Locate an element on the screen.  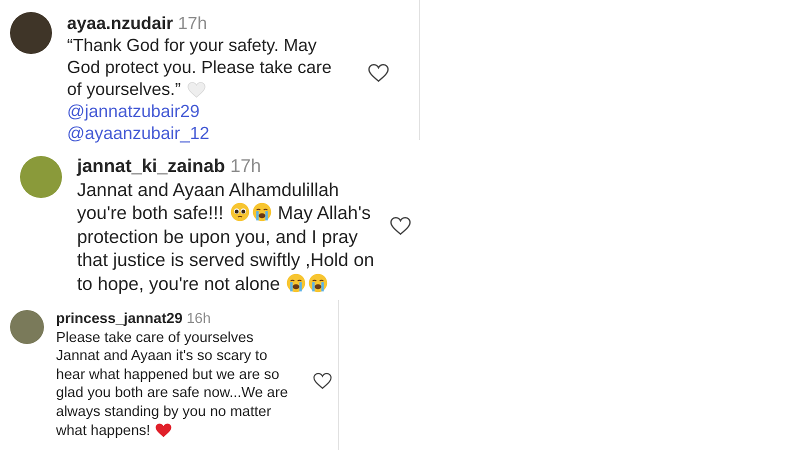
username-link: princess_jannat29 is located at coordinates (119, 319).